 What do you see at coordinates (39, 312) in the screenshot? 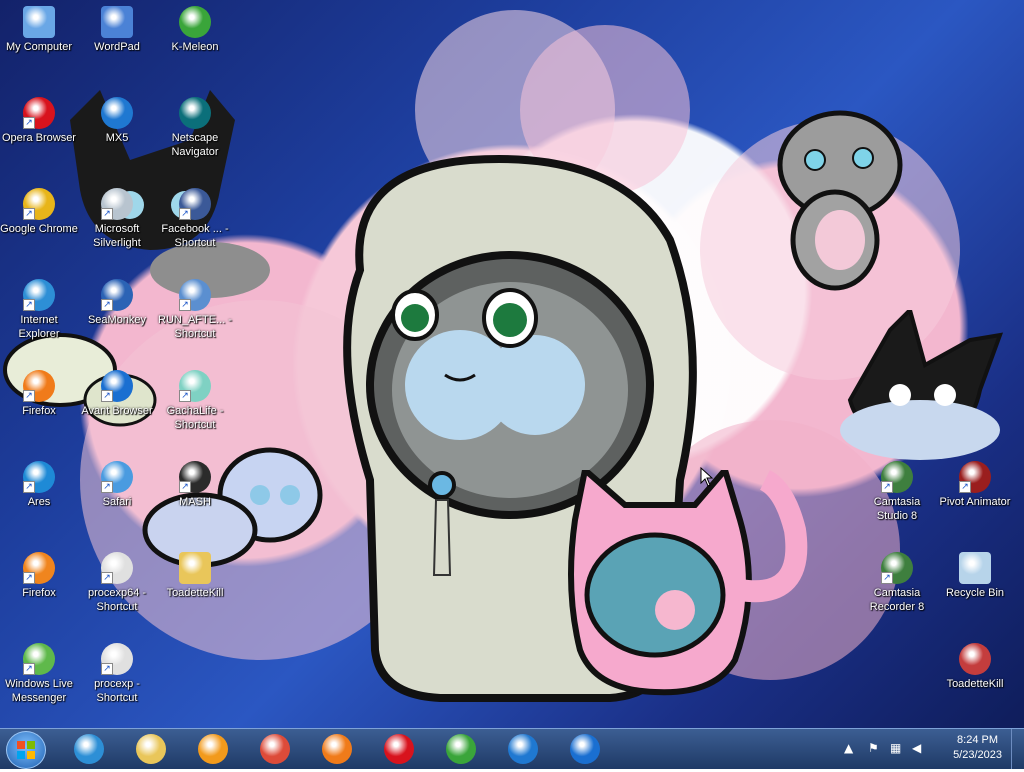
I see `desktop-icon-internet-explorer: ↗ Internet Explorer` at bounding box center [39, 312].